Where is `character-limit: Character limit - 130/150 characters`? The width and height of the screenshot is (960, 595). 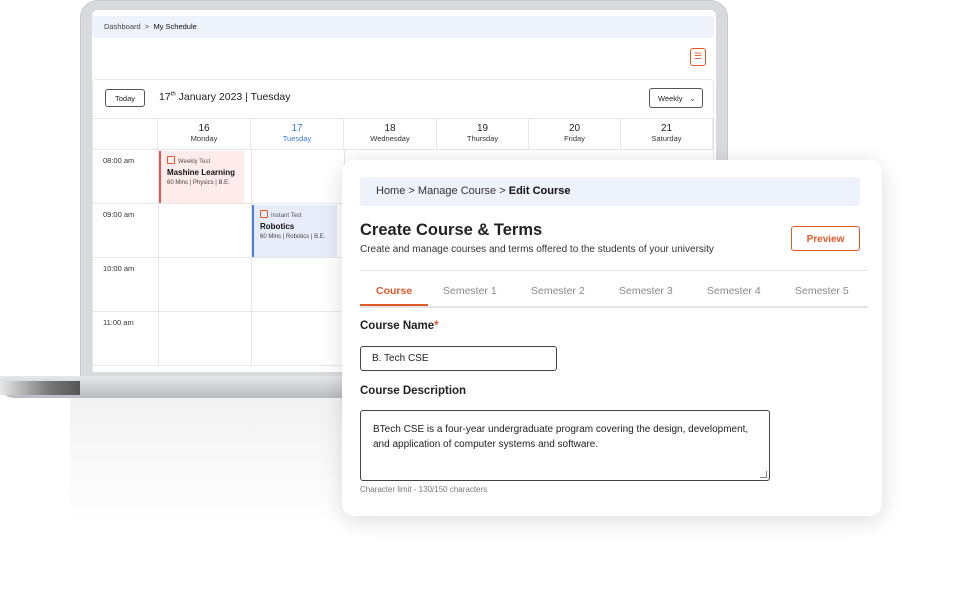 character-limit: Character limit - 130/150 characters is located at coordinates (424, 489).